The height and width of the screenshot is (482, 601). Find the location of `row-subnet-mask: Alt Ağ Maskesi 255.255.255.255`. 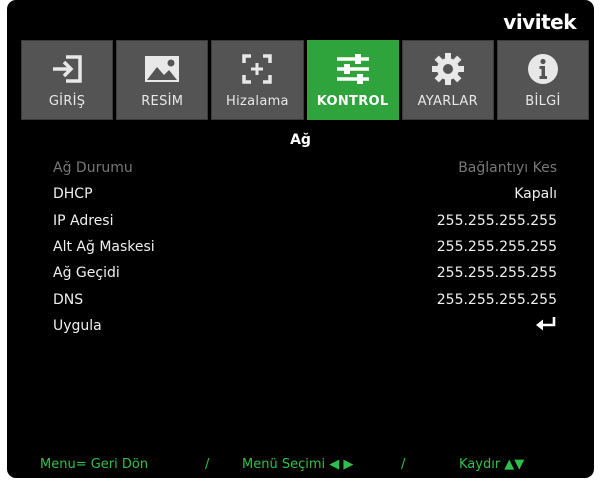

row-subnet-mask: Alt Ağ Maskesi 255.255.255.255 is located at coordinates (305, 247).